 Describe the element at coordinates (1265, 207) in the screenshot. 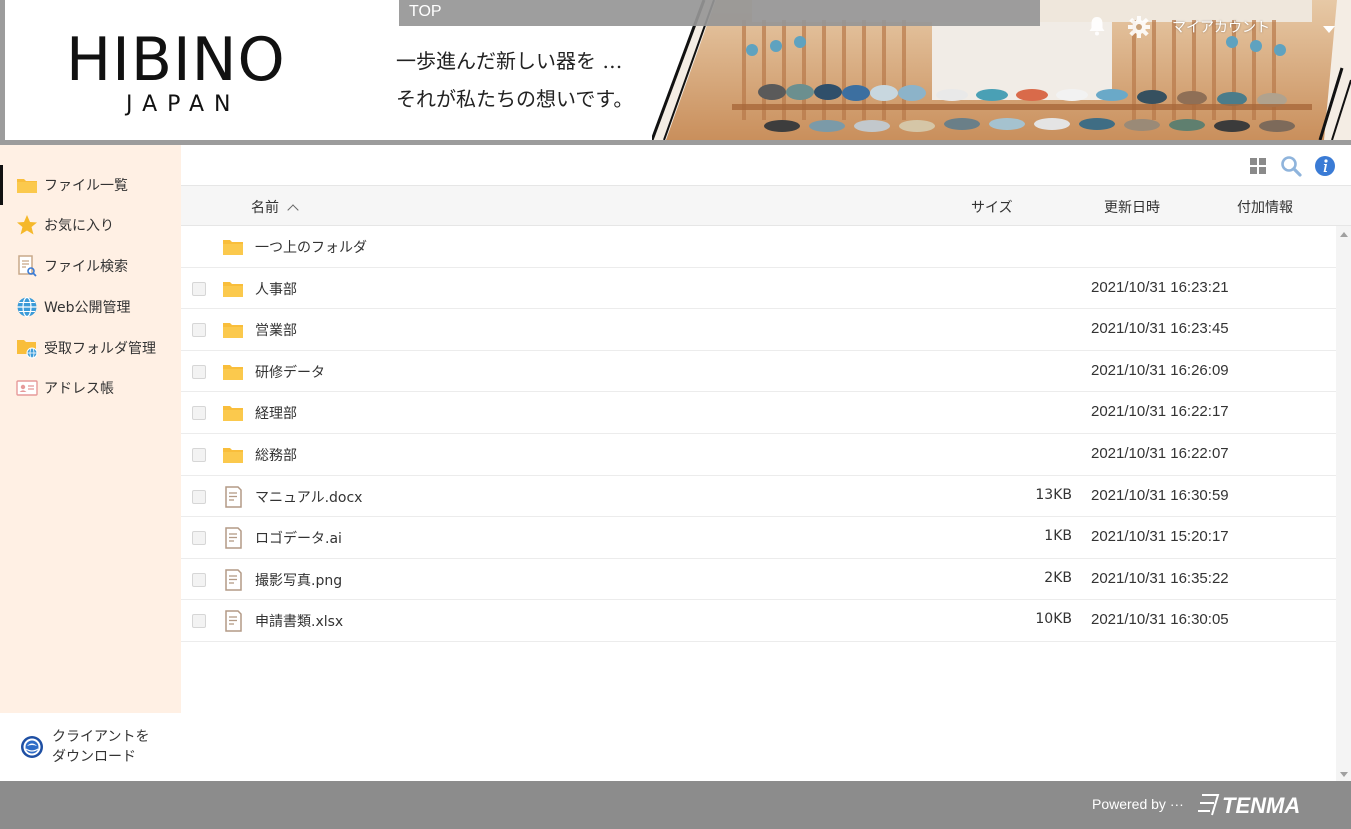

I see `column-info-header: 付加情報` at that location.